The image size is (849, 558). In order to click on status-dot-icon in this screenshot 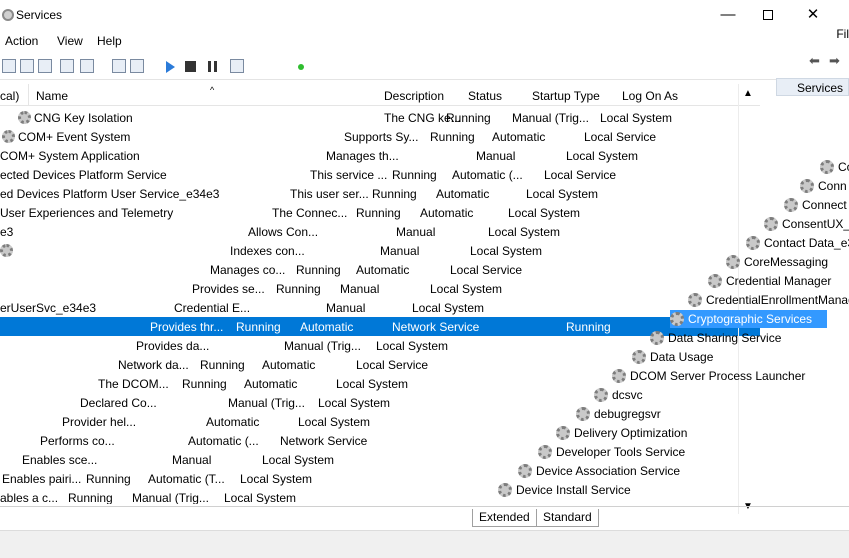, I will do `click(301, 67)`.